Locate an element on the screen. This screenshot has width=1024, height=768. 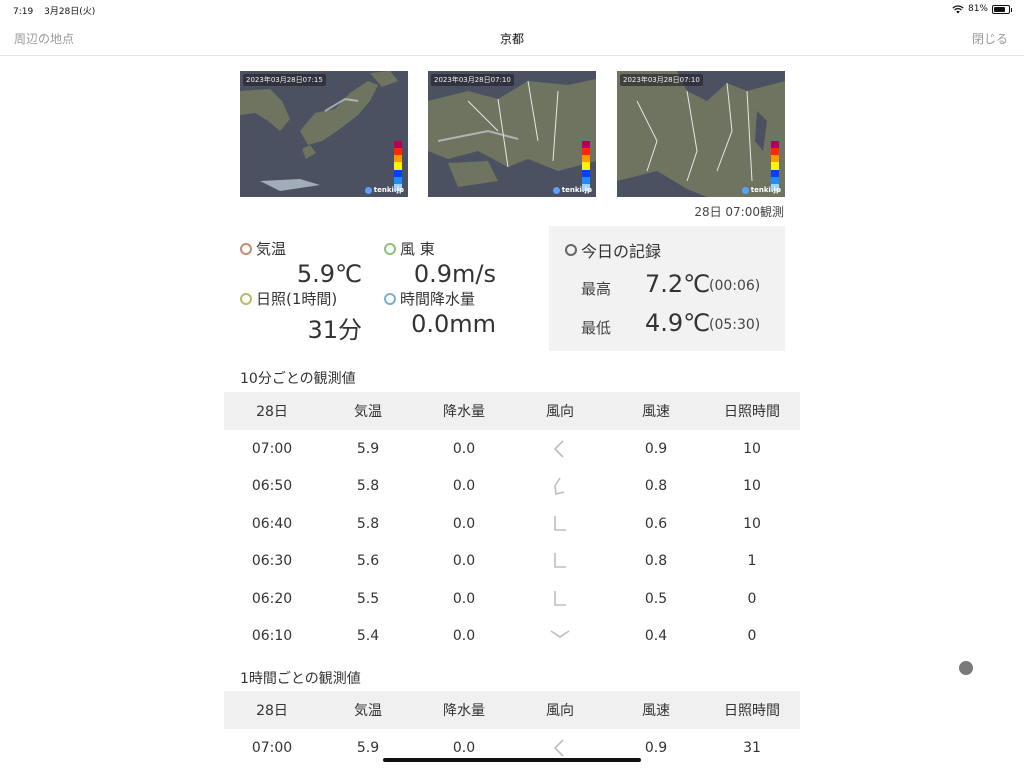
cell-speed: 0.5 is located at coordinates (656, 598).